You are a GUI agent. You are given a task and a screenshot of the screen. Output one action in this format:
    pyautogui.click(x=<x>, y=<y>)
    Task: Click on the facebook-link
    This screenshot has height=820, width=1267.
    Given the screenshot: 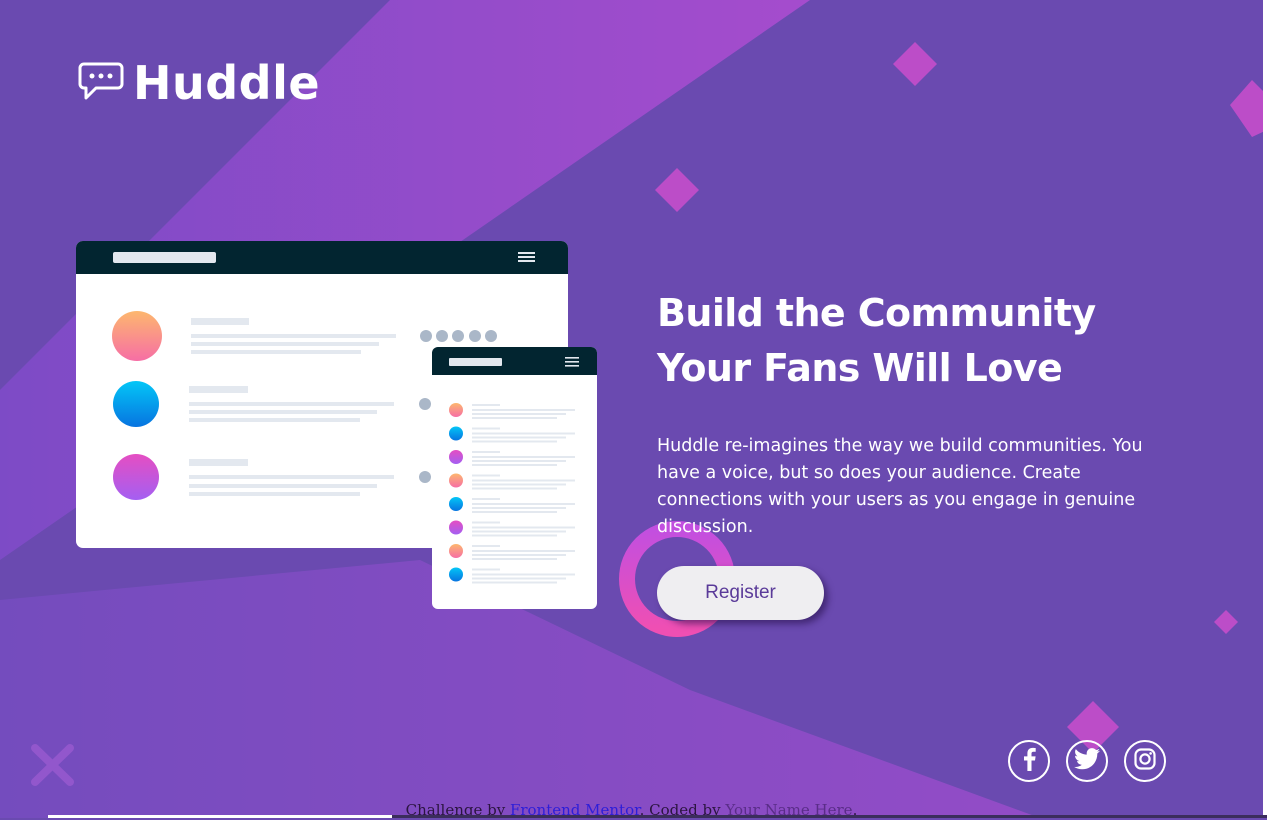 What is the action you would take?
    pyautogui.click(x=1029, y=761)
    